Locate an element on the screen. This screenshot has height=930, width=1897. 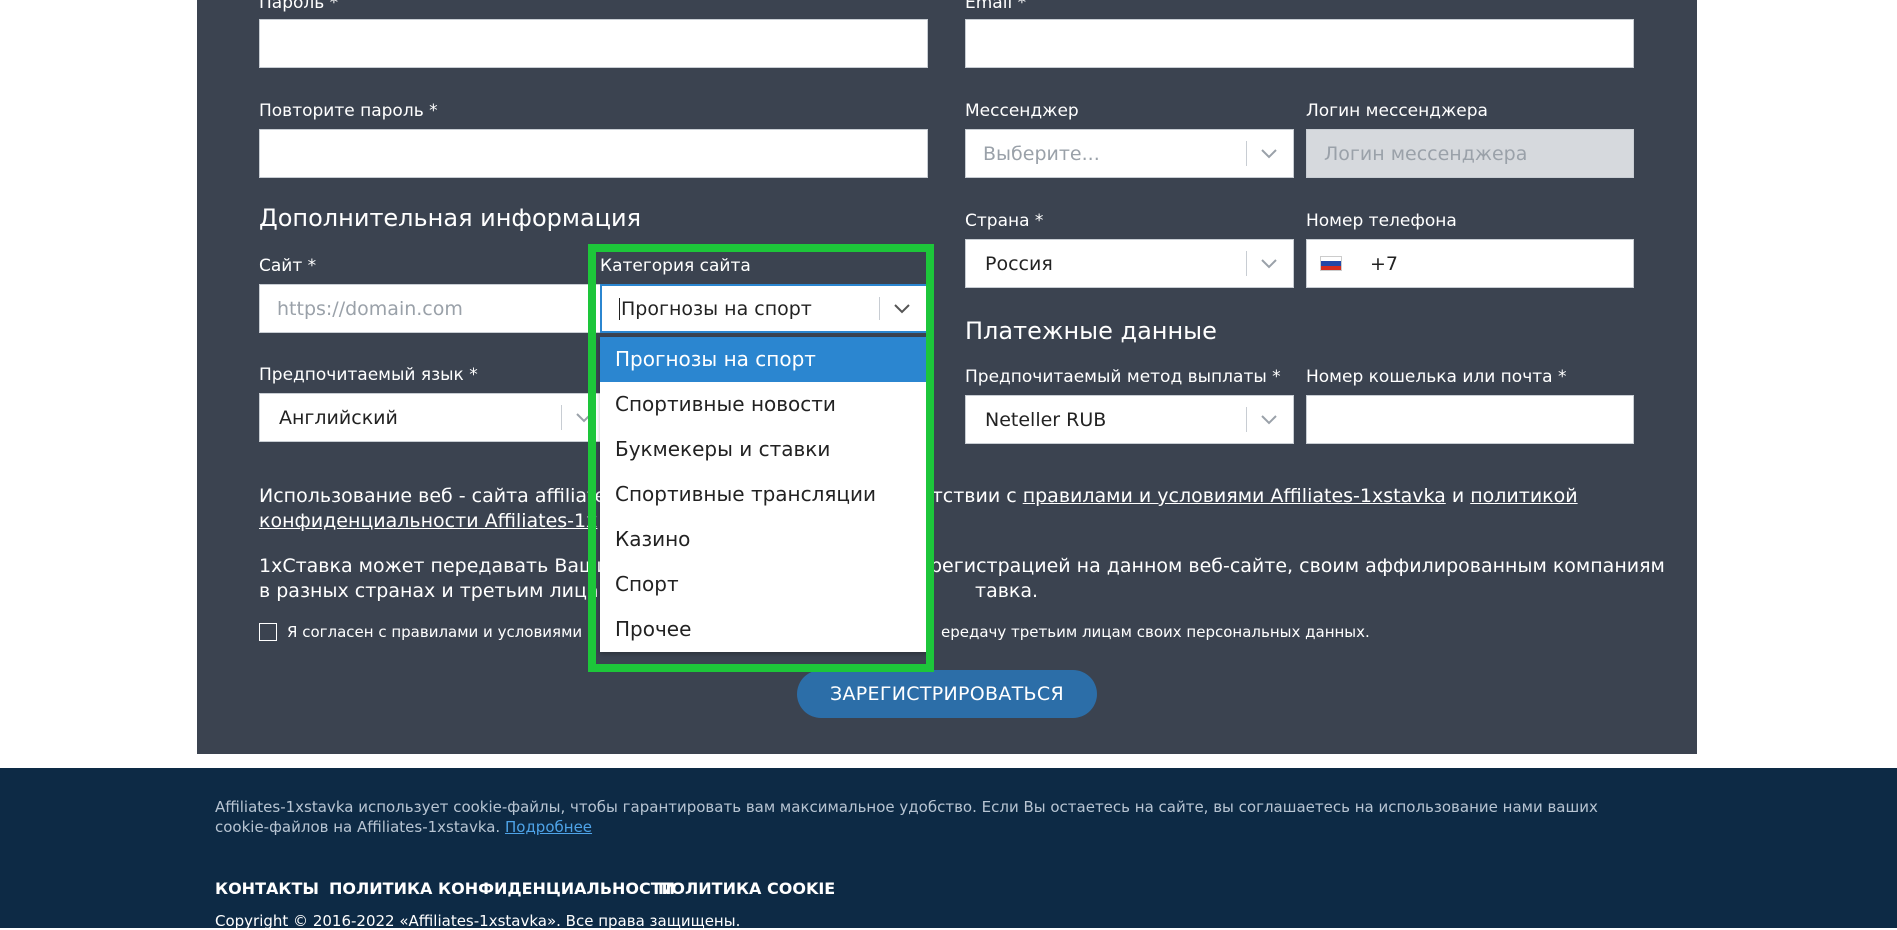
language-select: Английский is located at coordinates (434, 417).